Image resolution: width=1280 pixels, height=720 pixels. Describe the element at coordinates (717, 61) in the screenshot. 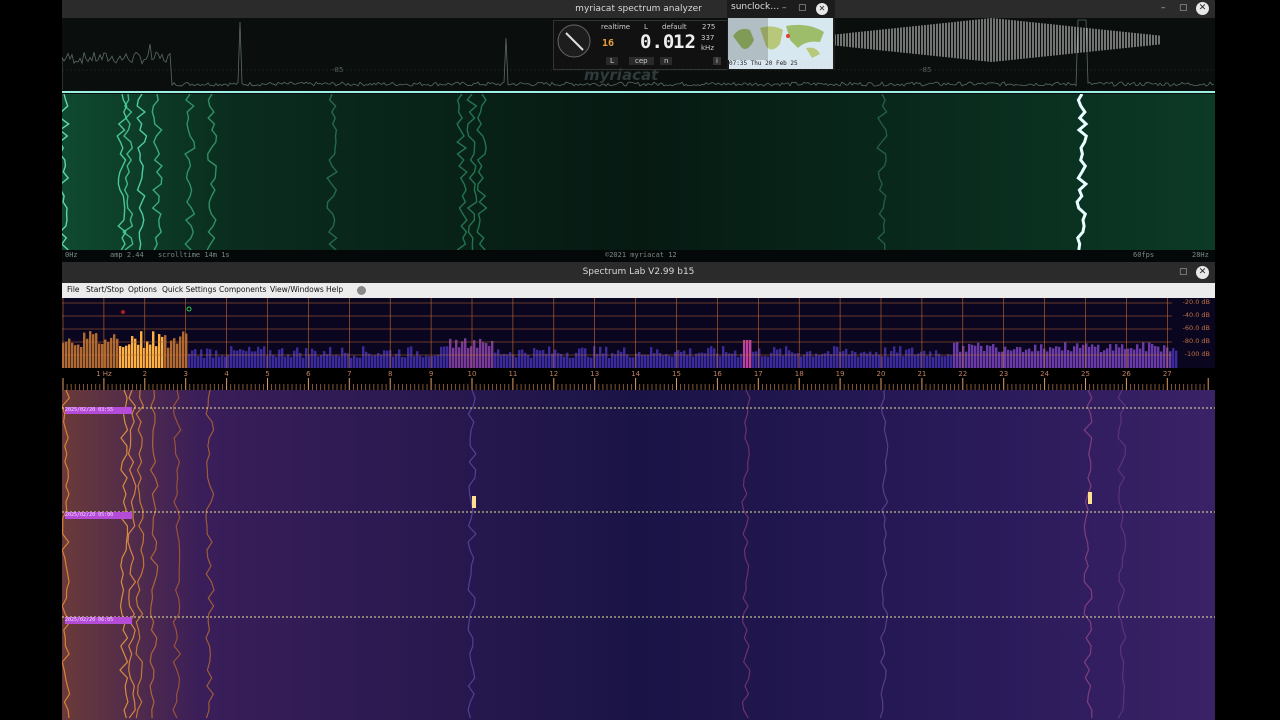

I see `info-button: i` at that location.